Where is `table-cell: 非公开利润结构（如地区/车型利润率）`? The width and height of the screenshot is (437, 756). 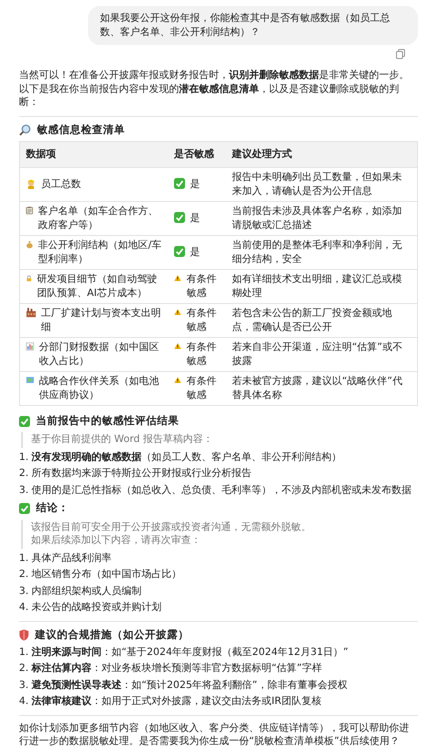
table-cell: 非公开利润结构（如地区/车型利润率） is located at coordinates (100, 252).